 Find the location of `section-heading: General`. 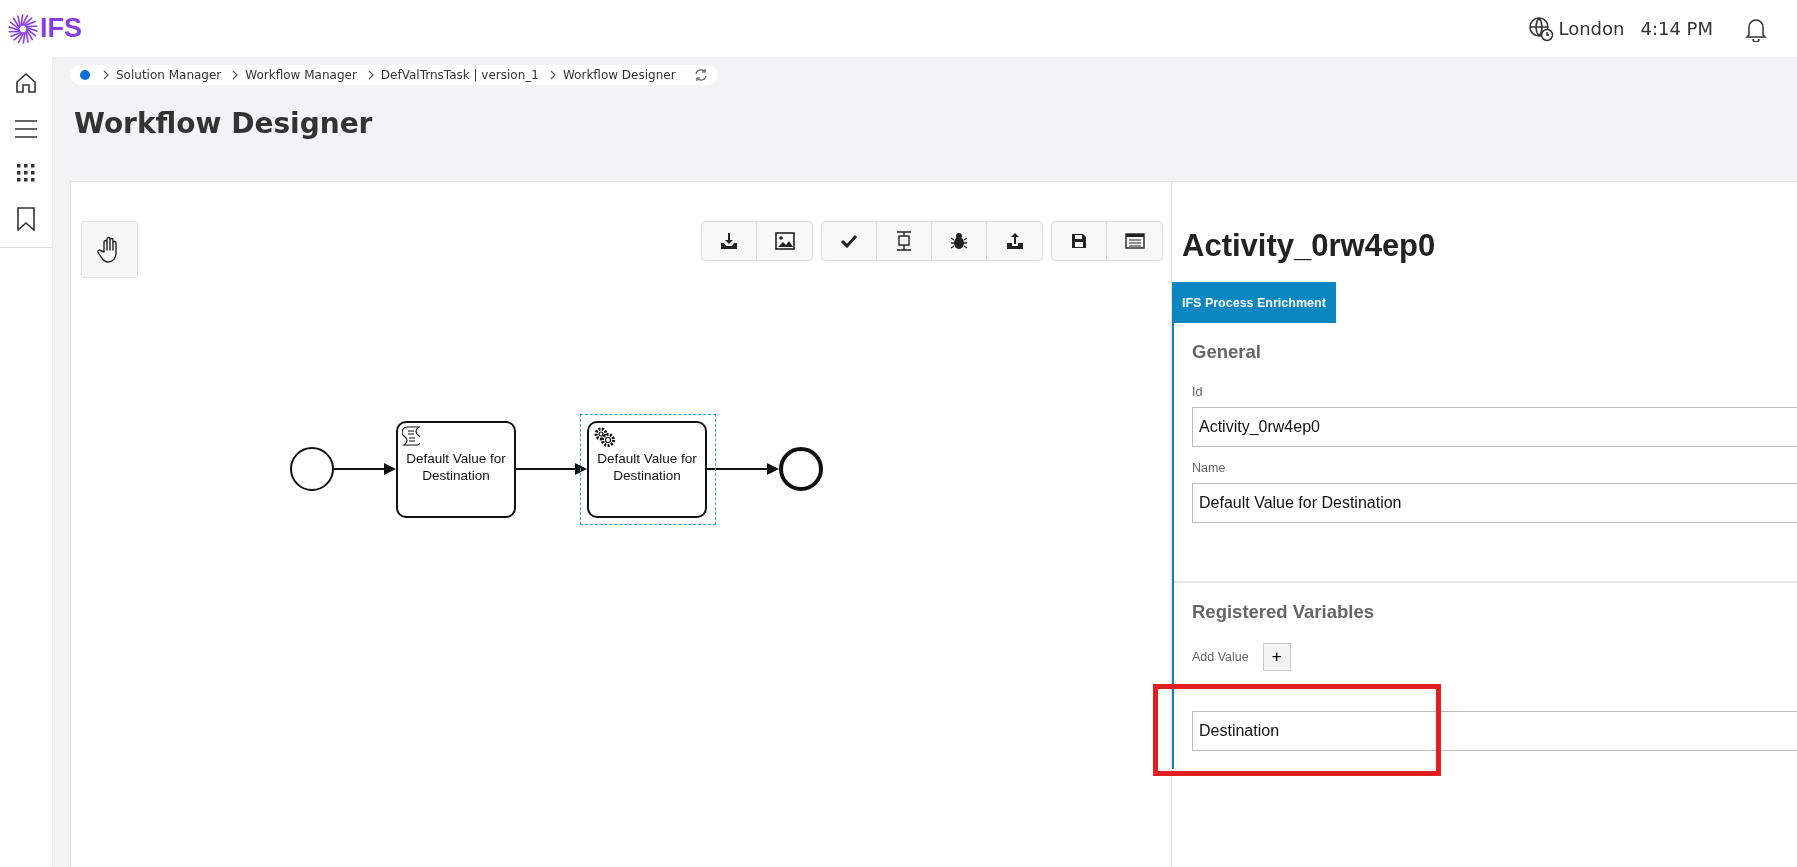

section-heading: General is located at coordinates (1227, 352).